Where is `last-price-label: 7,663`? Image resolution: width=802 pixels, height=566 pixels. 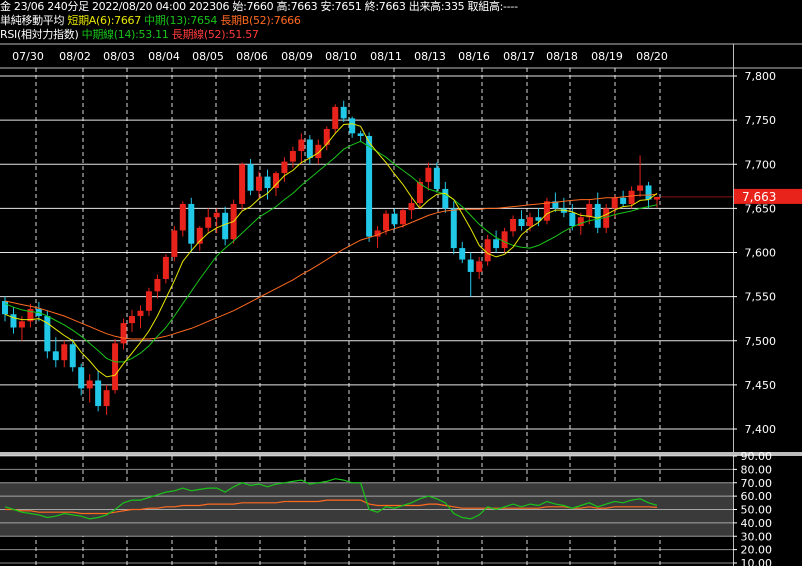
last-price-label: 7,663 is located at coordinates (759, 197).